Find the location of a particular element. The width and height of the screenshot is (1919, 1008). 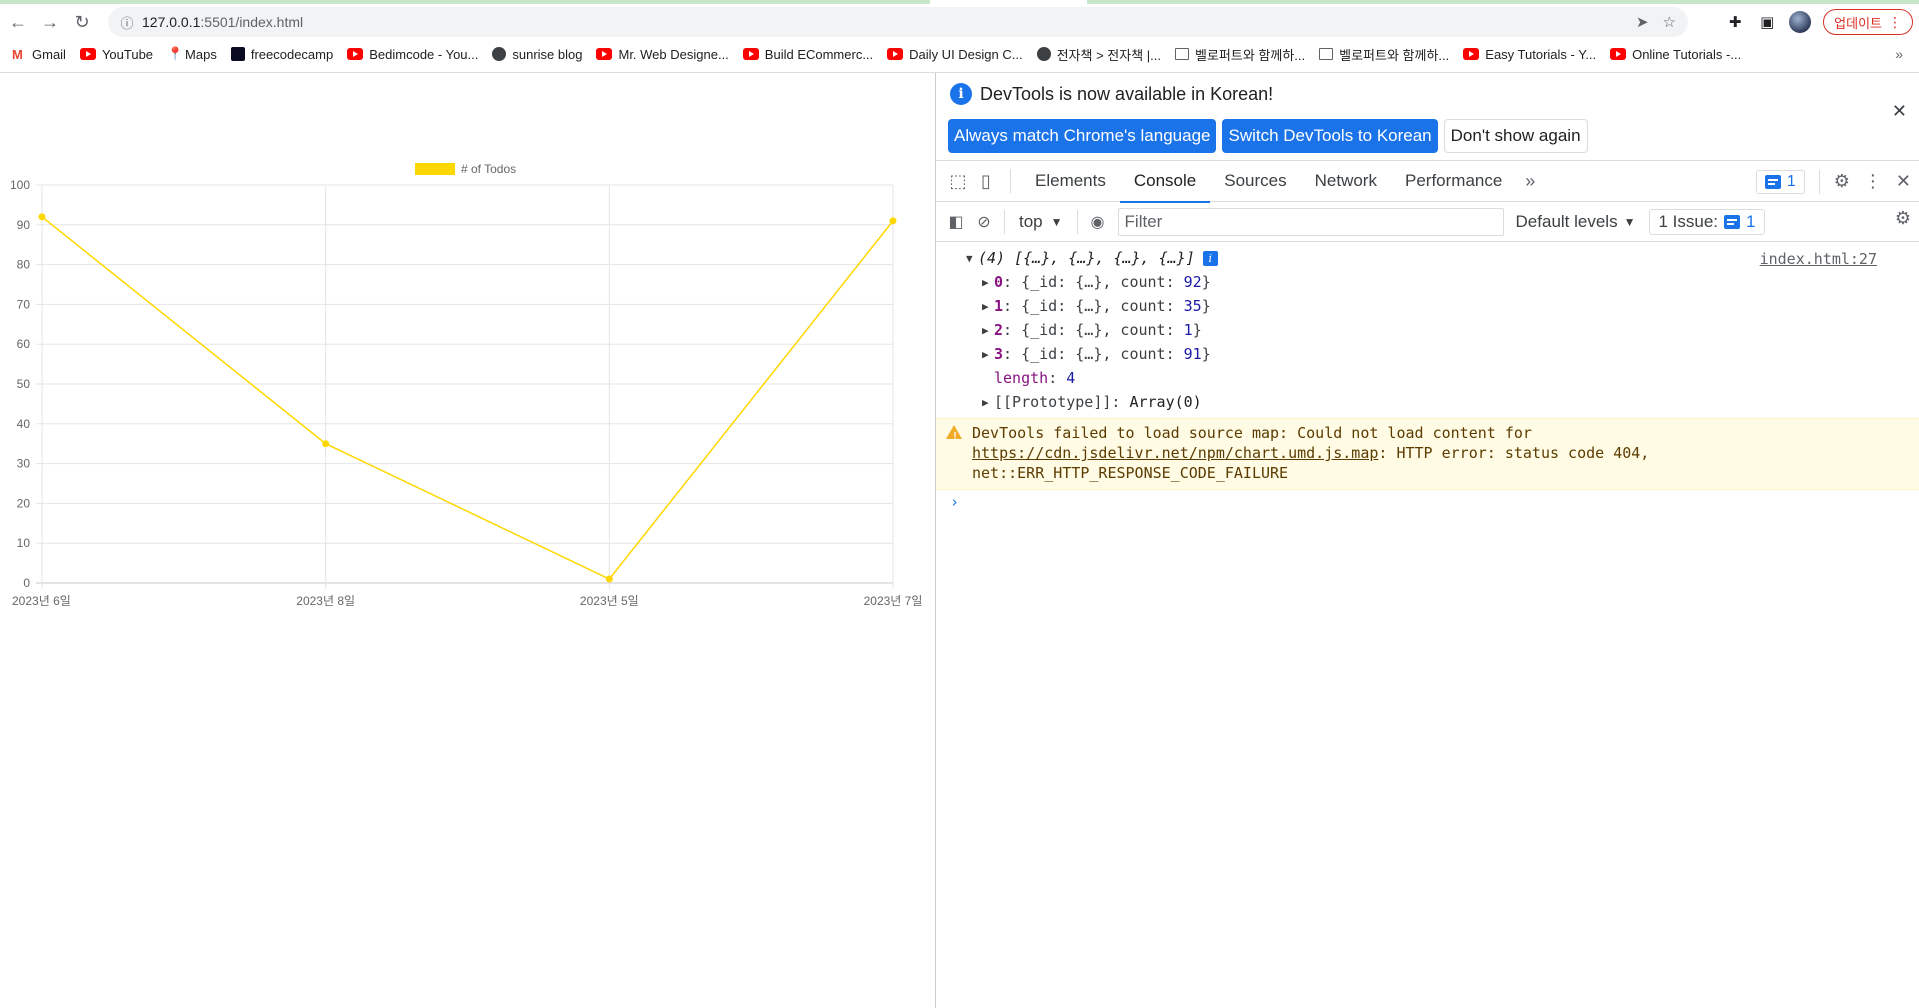

bookmark-item: M Gmail is located at coordinates (39, 54).